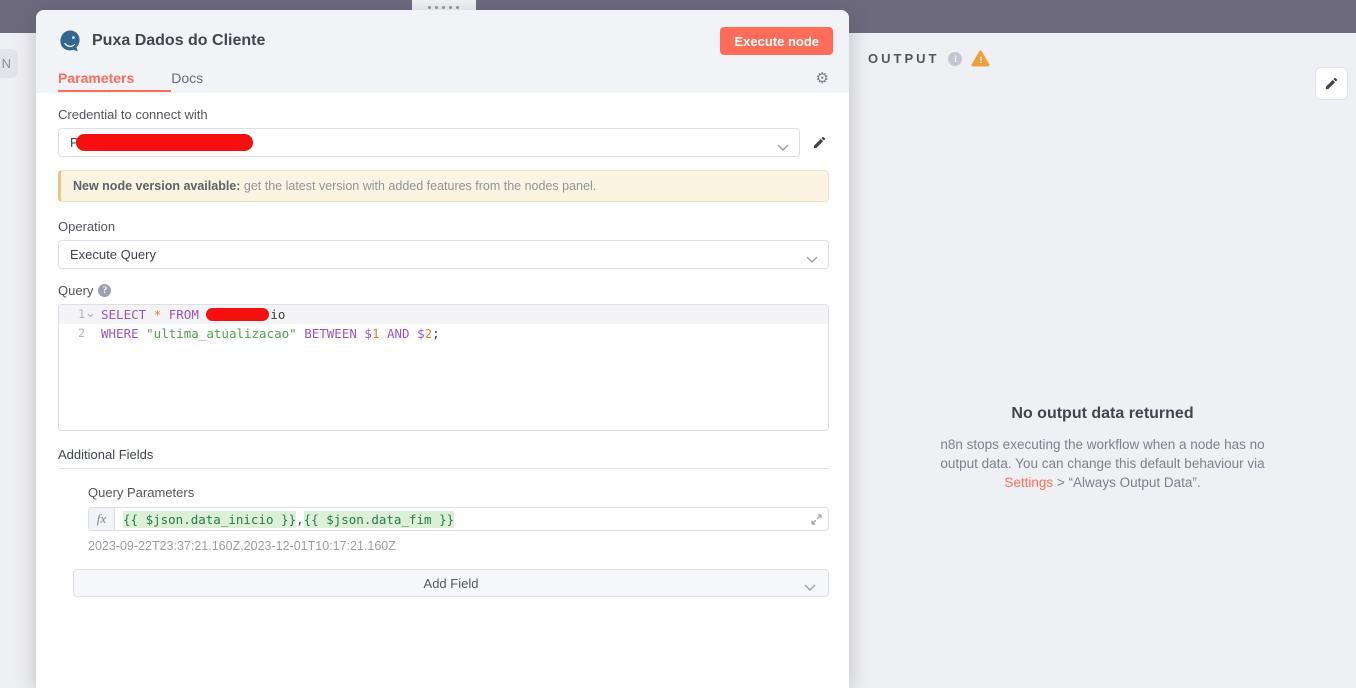 The height and width of the screenshot is (688, 1356). Describe the element at coordinates (149, 81) in the screenshot. I see `tab-bar: Parameters Docs` at that location.